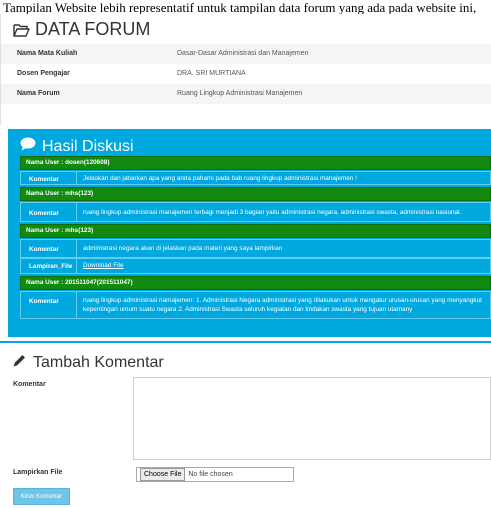 The image size is (491, 508). I want to click on download-file-link: Download File, so click(282, 265).